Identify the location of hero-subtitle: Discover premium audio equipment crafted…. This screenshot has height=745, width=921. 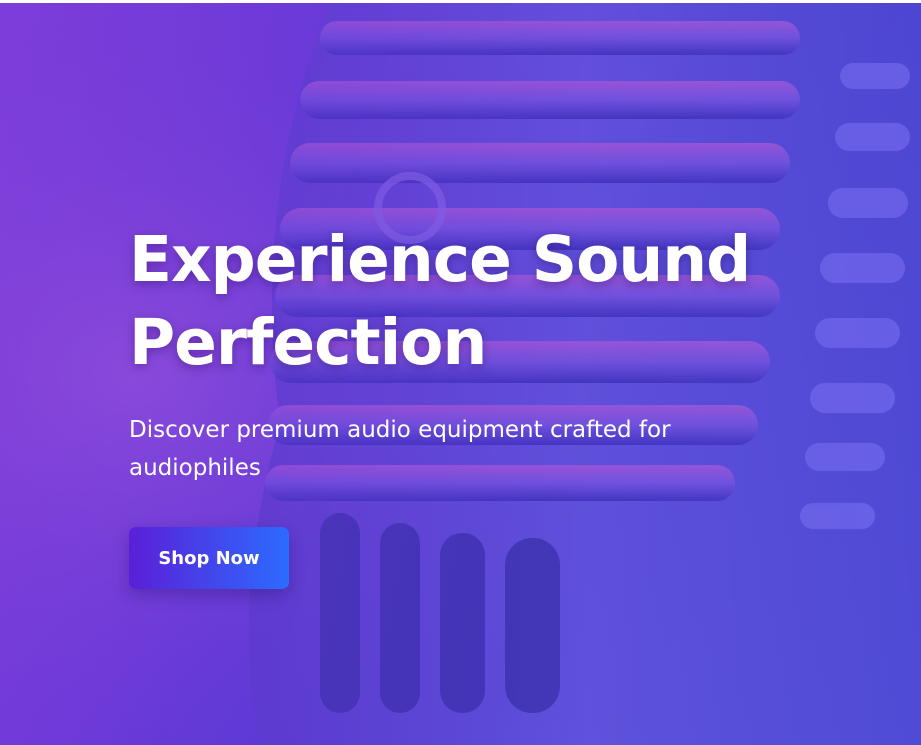
(400, 449).